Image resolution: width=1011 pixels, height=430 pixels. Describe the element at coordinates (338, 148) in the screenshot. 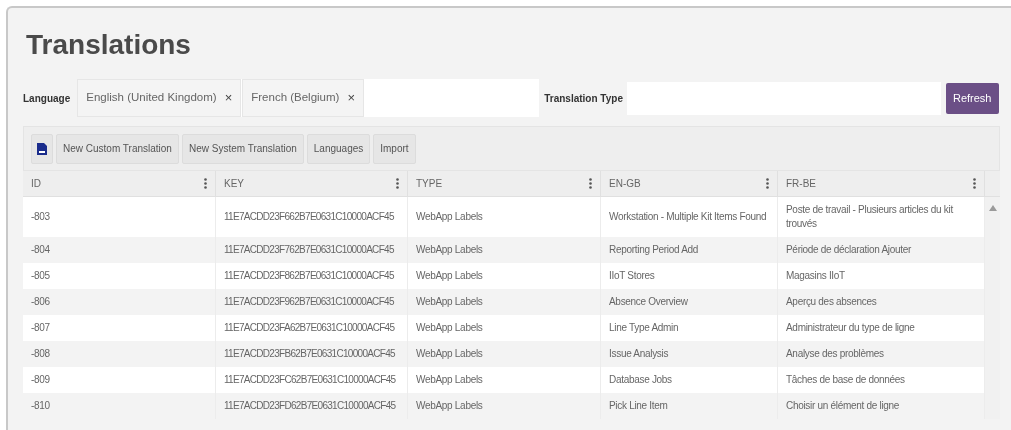

I see `toolbar-button: Languages` at that location.